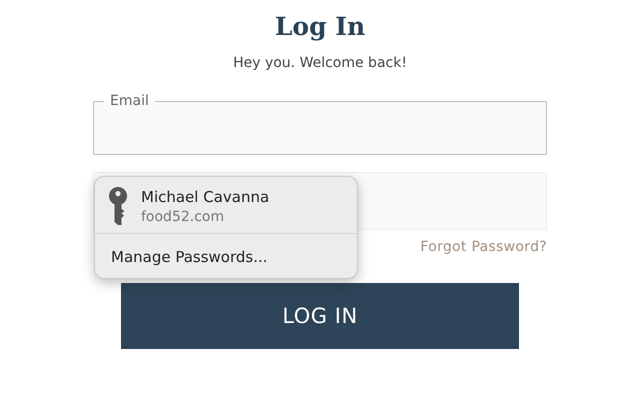  What do you see at coordinates (118, 206) in the screenshot?
I see `key-icon` at bounding box center [118, 206].